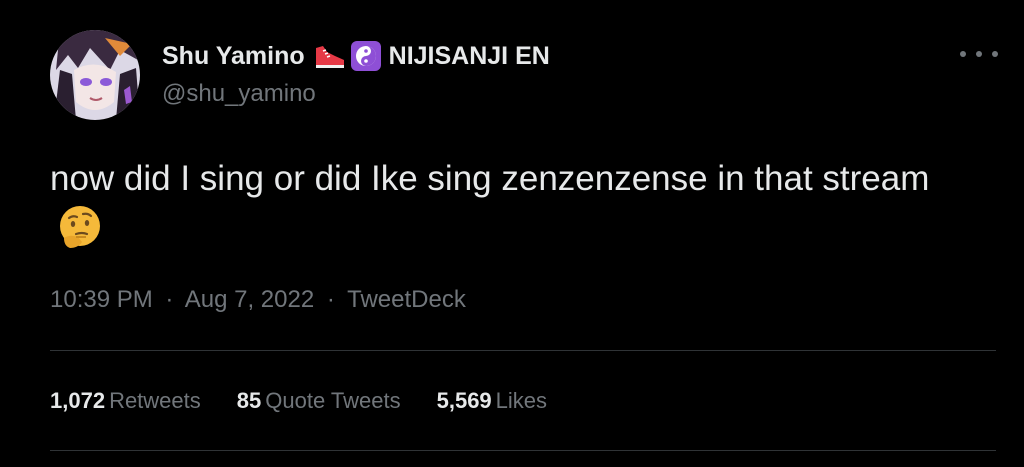  What do you see at coordinates (80, 227) in the screenshot?
I see `thinking-face-icon` at bounding box center [80, 227].